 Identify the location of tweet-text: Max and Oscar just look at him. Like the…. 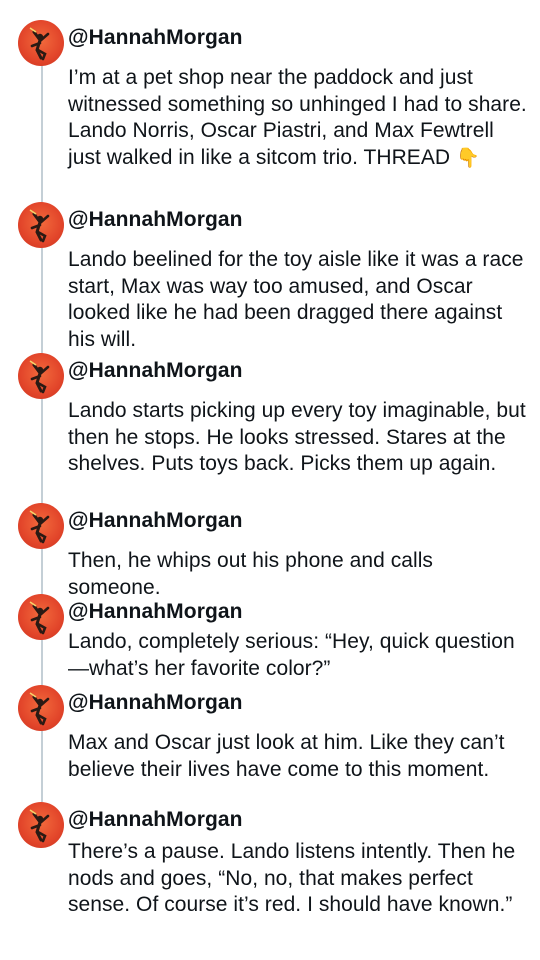
(286, 756).